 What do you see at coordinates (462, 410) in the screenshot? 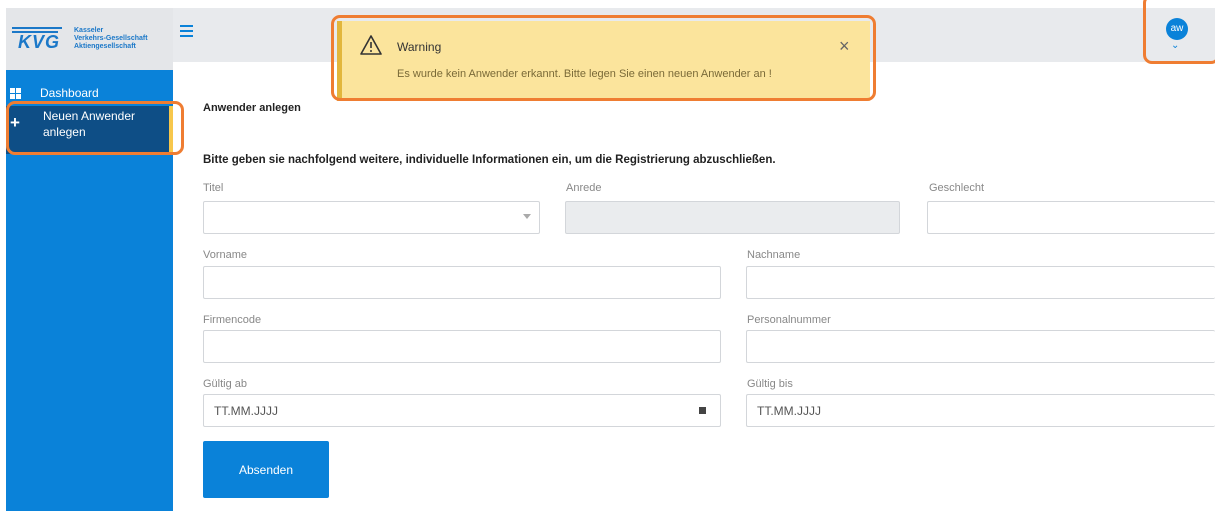
I see `gueltig-ab-date-input: TT.MM.JJJJ` at bounding box center [462, 410].